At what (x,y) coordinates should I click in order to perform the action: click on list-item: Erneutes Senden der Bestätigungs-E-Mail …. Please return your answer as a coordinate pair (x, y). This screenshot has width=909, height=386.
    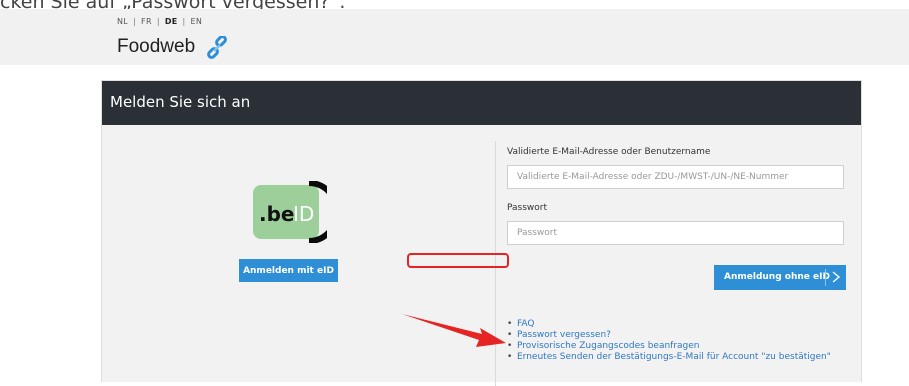
    Looking at the image, I should click on (669, 357).